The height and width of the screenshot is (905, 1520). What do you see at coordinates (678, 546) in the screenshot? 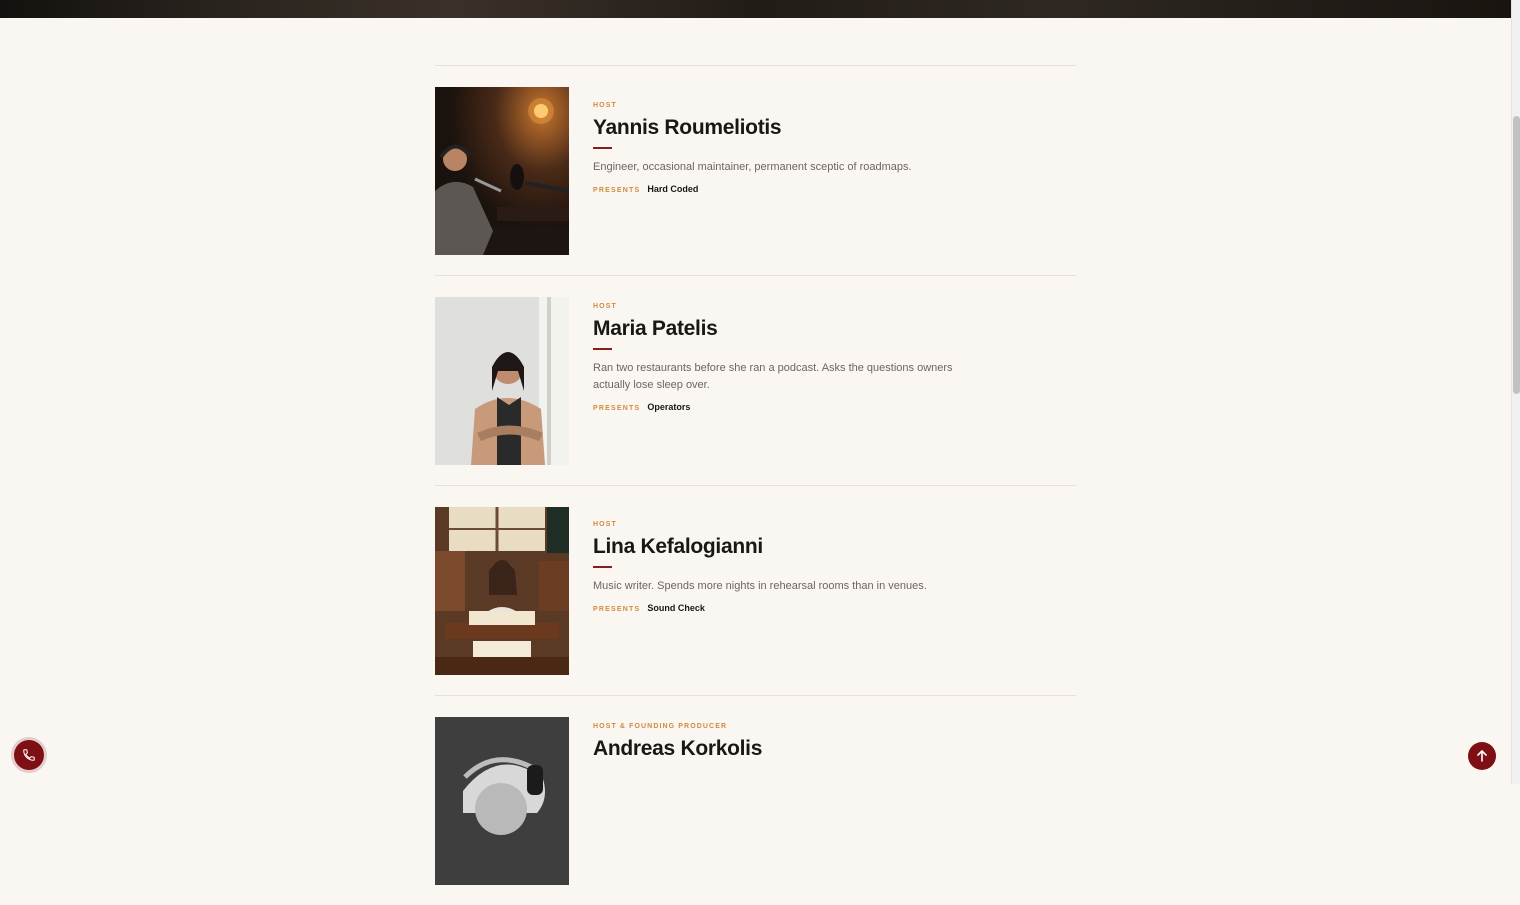
I see `host-name: Lina Kefalogianni` at bounding box center [678, 546].